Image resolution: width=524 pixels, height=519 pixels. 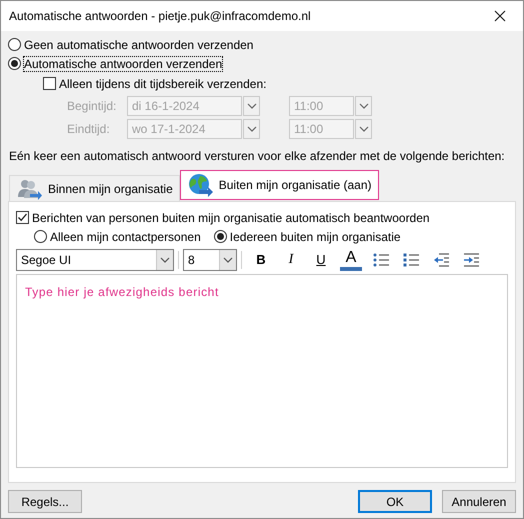 I want to click on font-color-button: A, so click(x=351, y=259).